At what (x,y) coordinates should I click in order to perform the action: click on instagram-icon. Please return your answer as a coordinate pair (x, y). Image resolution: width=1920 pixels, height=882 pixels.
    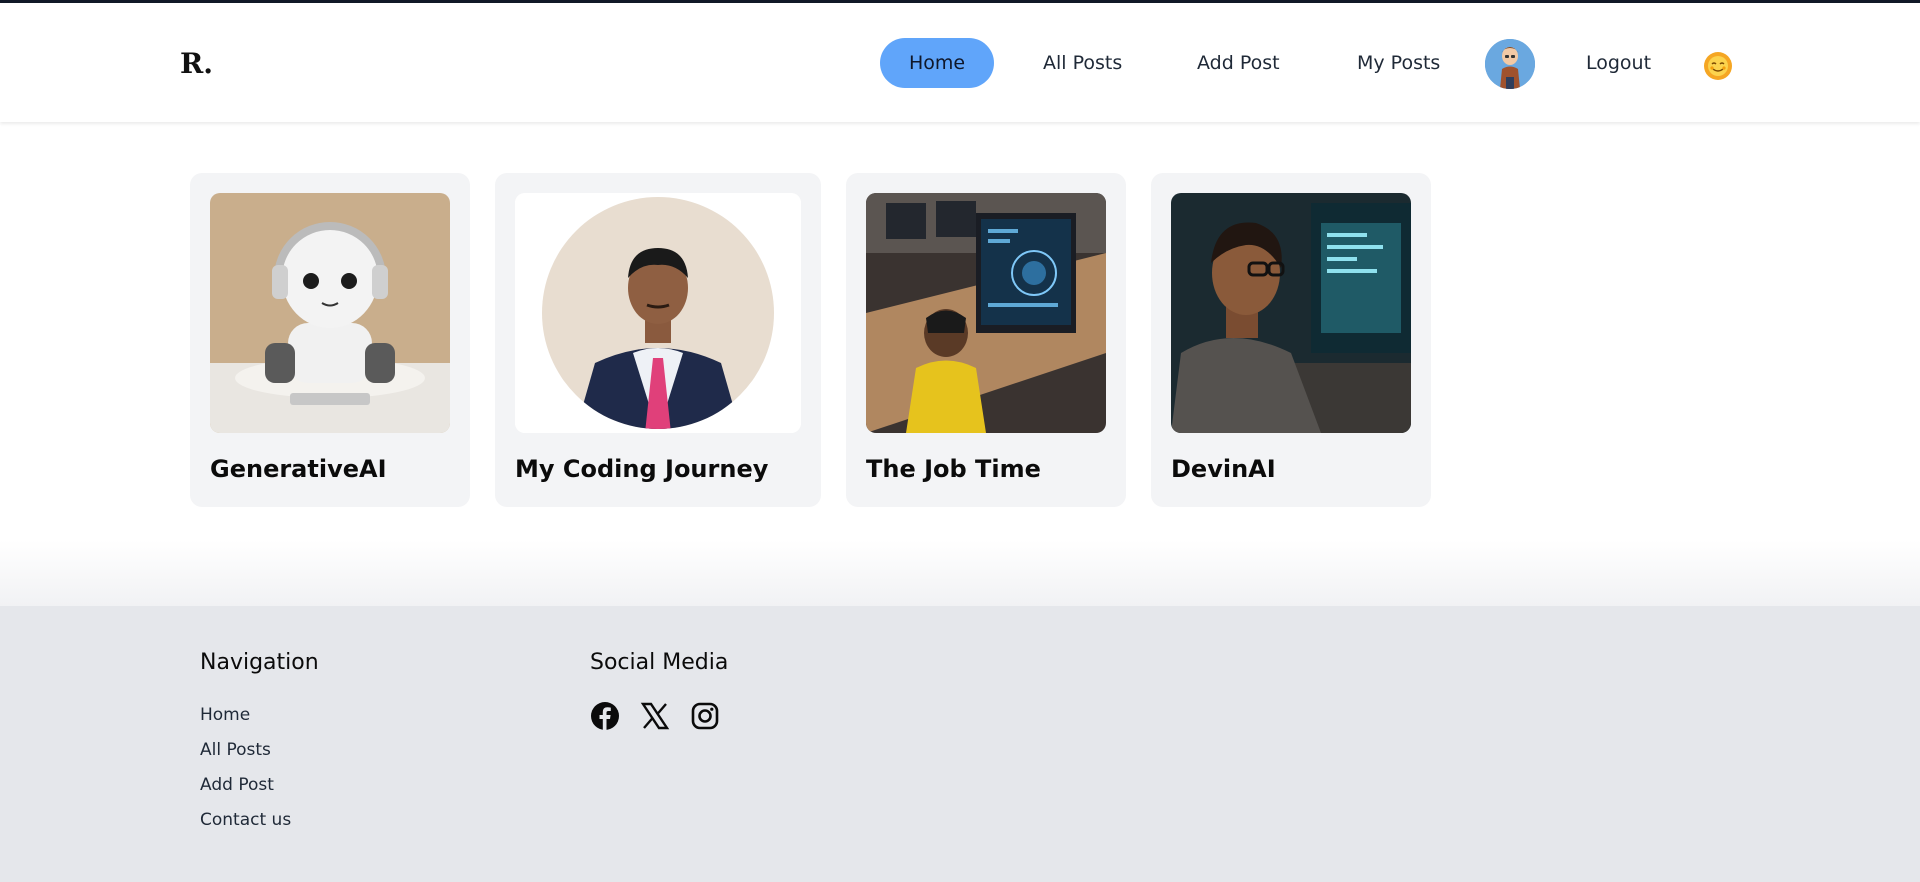
    Looking at the image, I should click on (705, 716).